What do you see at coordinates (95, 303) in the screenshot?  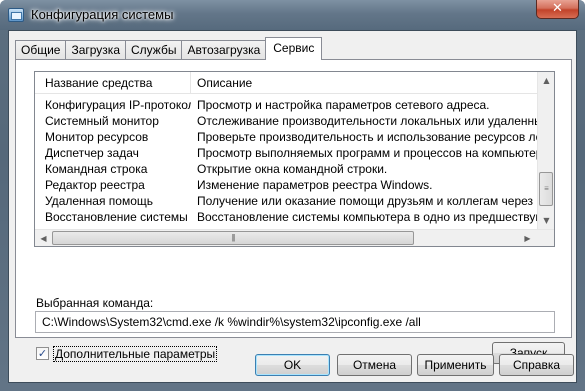 I see `selected-command-label: Выбранная команда:` at bounding box center [95, 303].